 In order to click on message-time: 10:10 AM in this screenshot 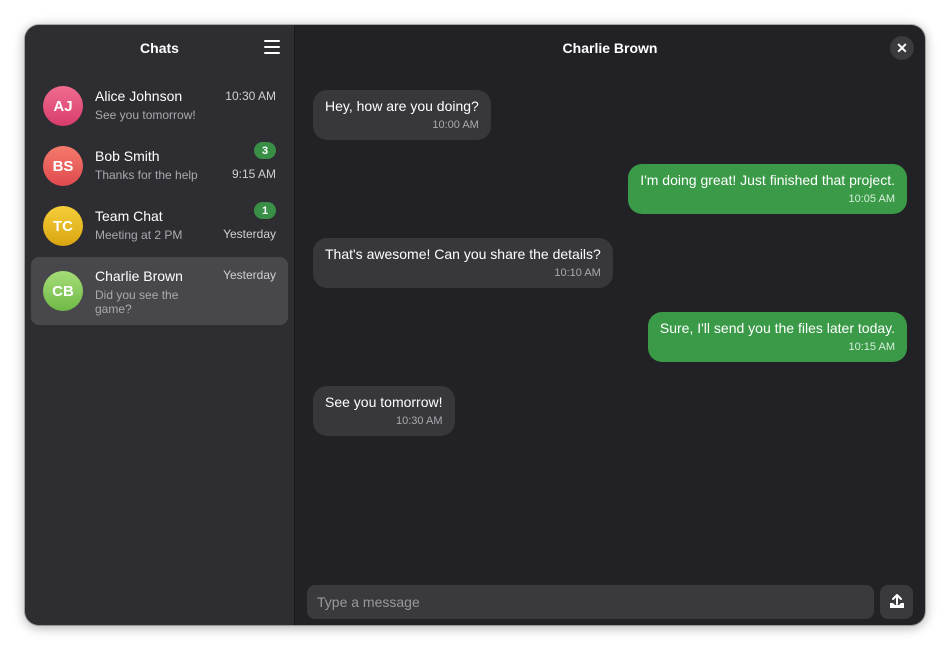, I will do `click(577, 273)`.